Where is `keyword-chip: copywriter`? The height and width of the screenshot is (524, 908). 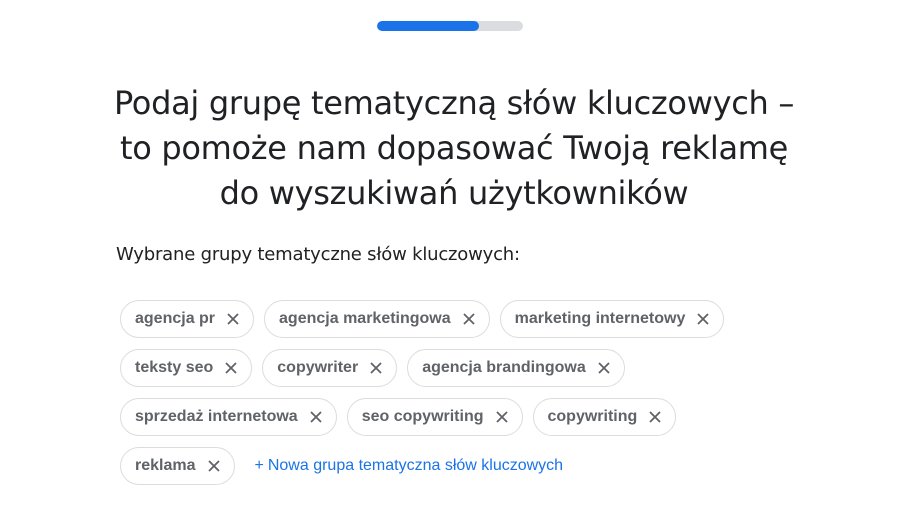
keyword-chip: copywriter is located at coordinates (330, 368).